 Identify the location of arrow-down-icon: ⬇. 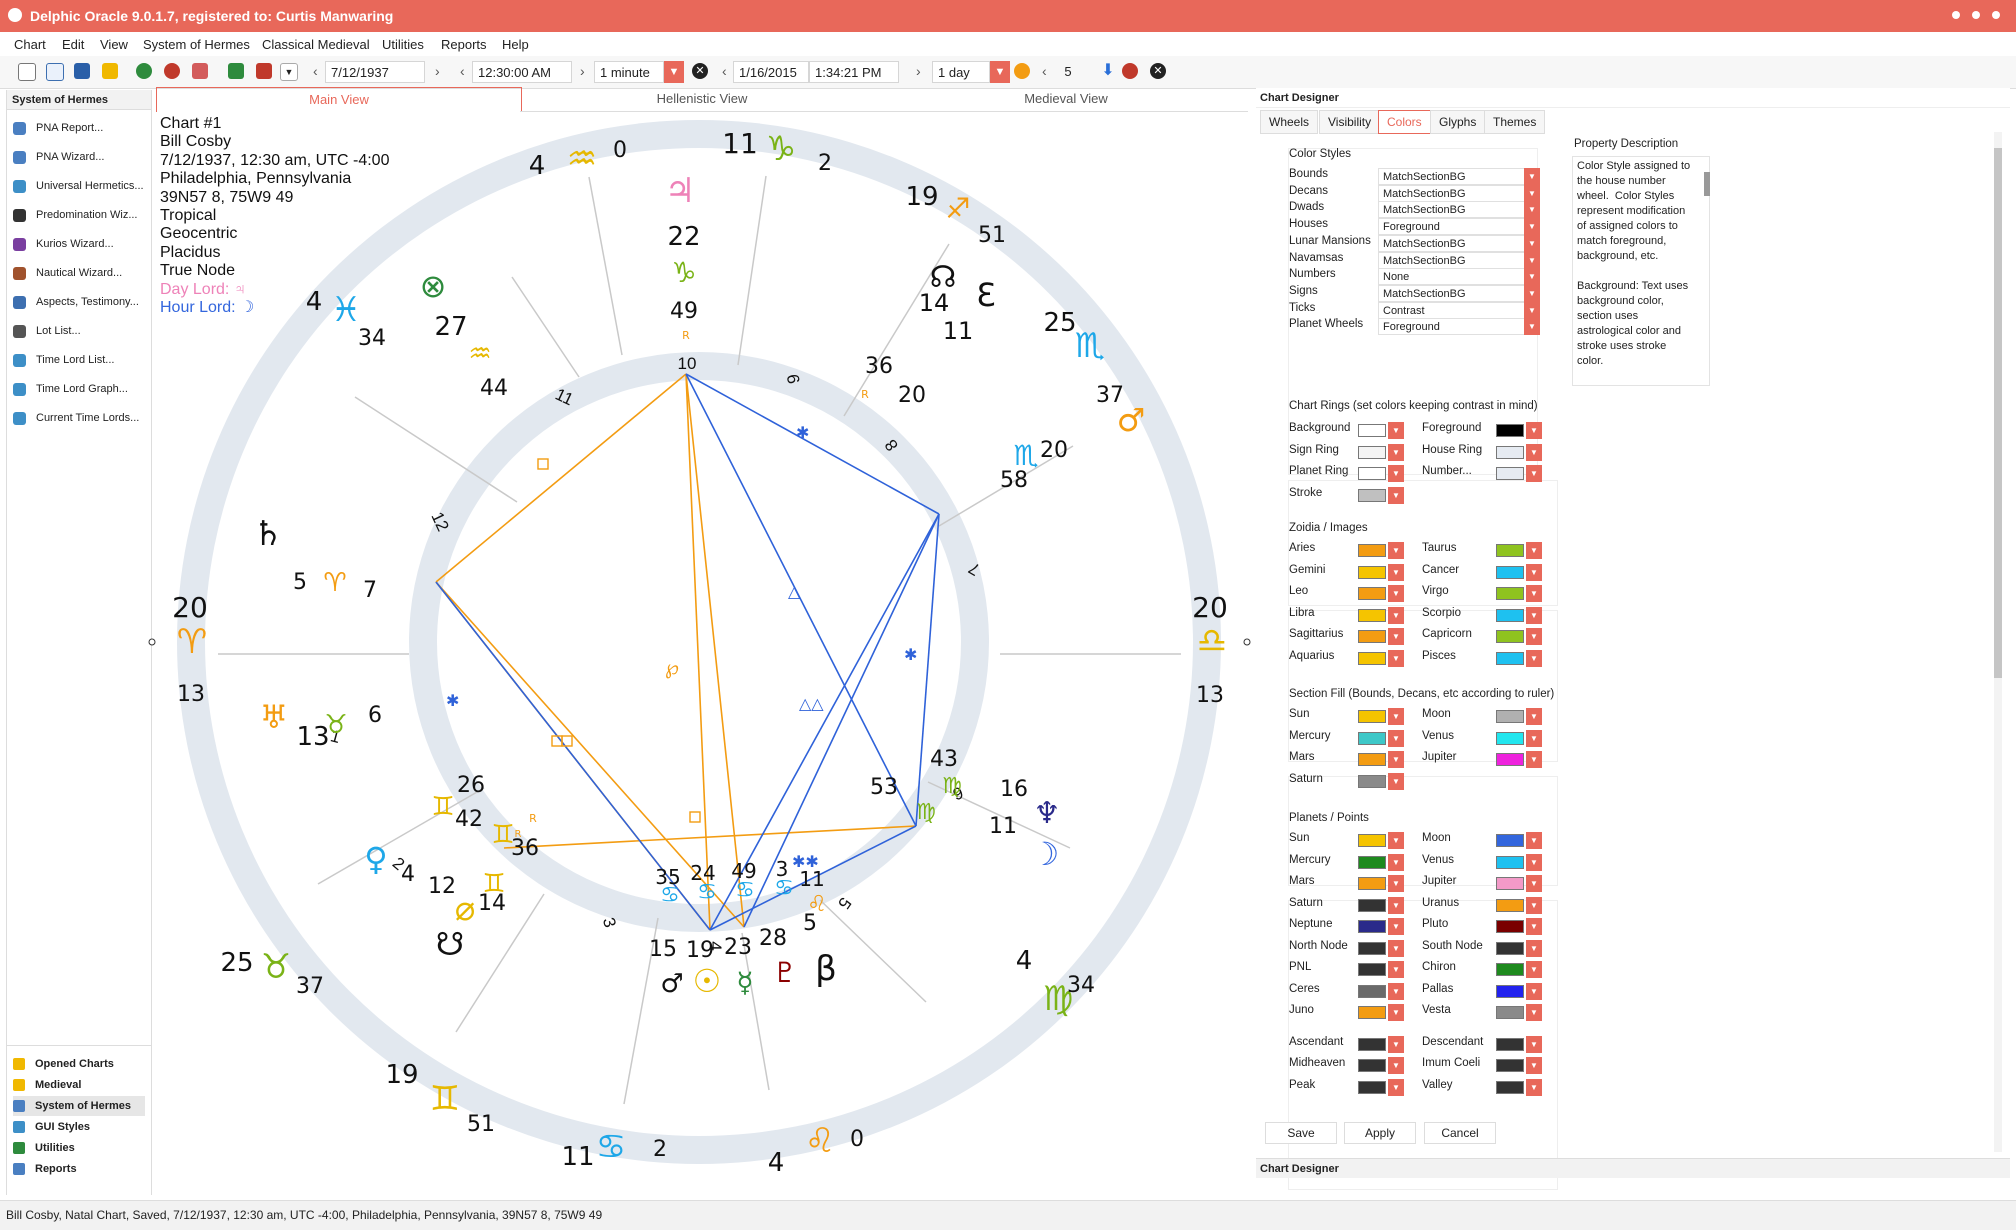
(1108, 71).